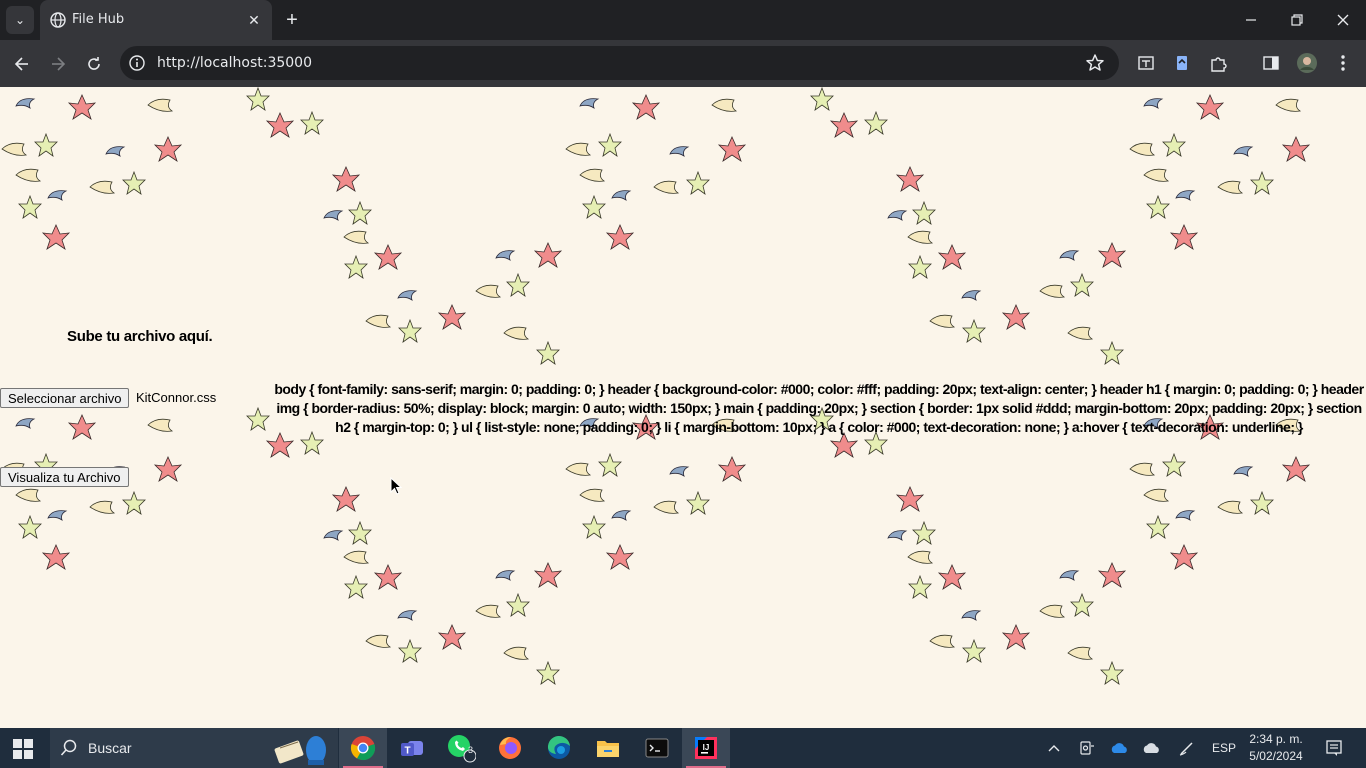  What do you see at coordinates (1276, 756) in the screenshot?
I see `clock-date: 5/02/2024` at bounding box center [1276, 756].